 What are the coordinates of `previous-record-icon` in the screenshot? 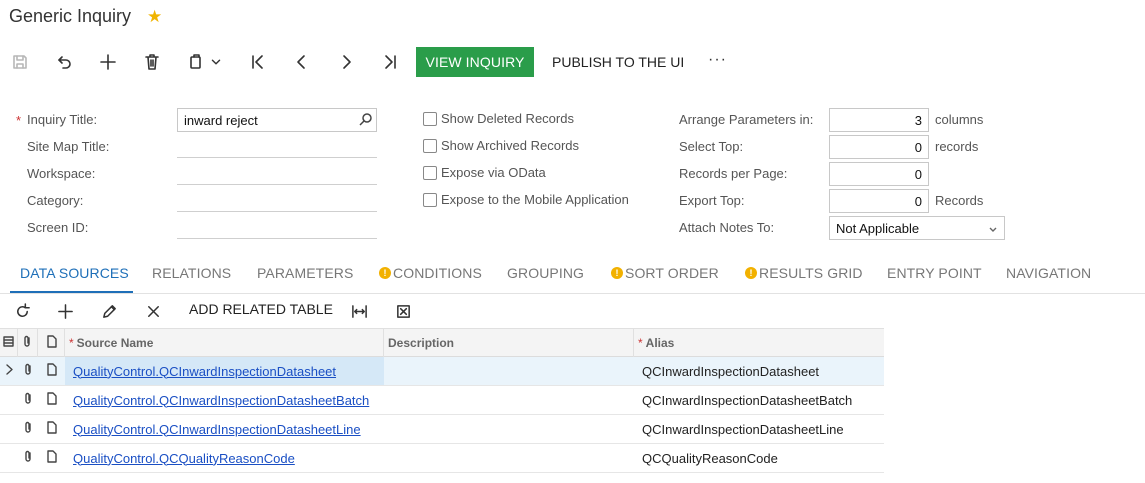 It's located at (302, 62).